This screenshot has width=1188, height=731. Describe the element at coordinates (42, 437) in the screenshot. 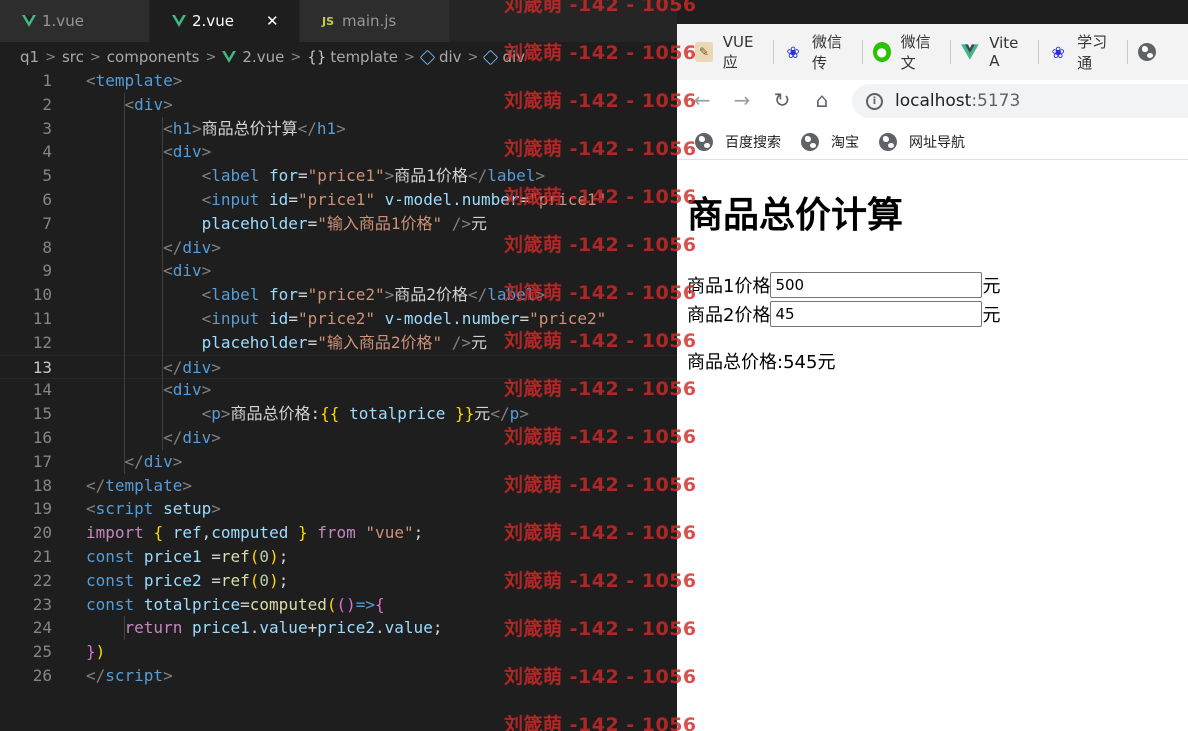

I see `line-number: 16` at that location.